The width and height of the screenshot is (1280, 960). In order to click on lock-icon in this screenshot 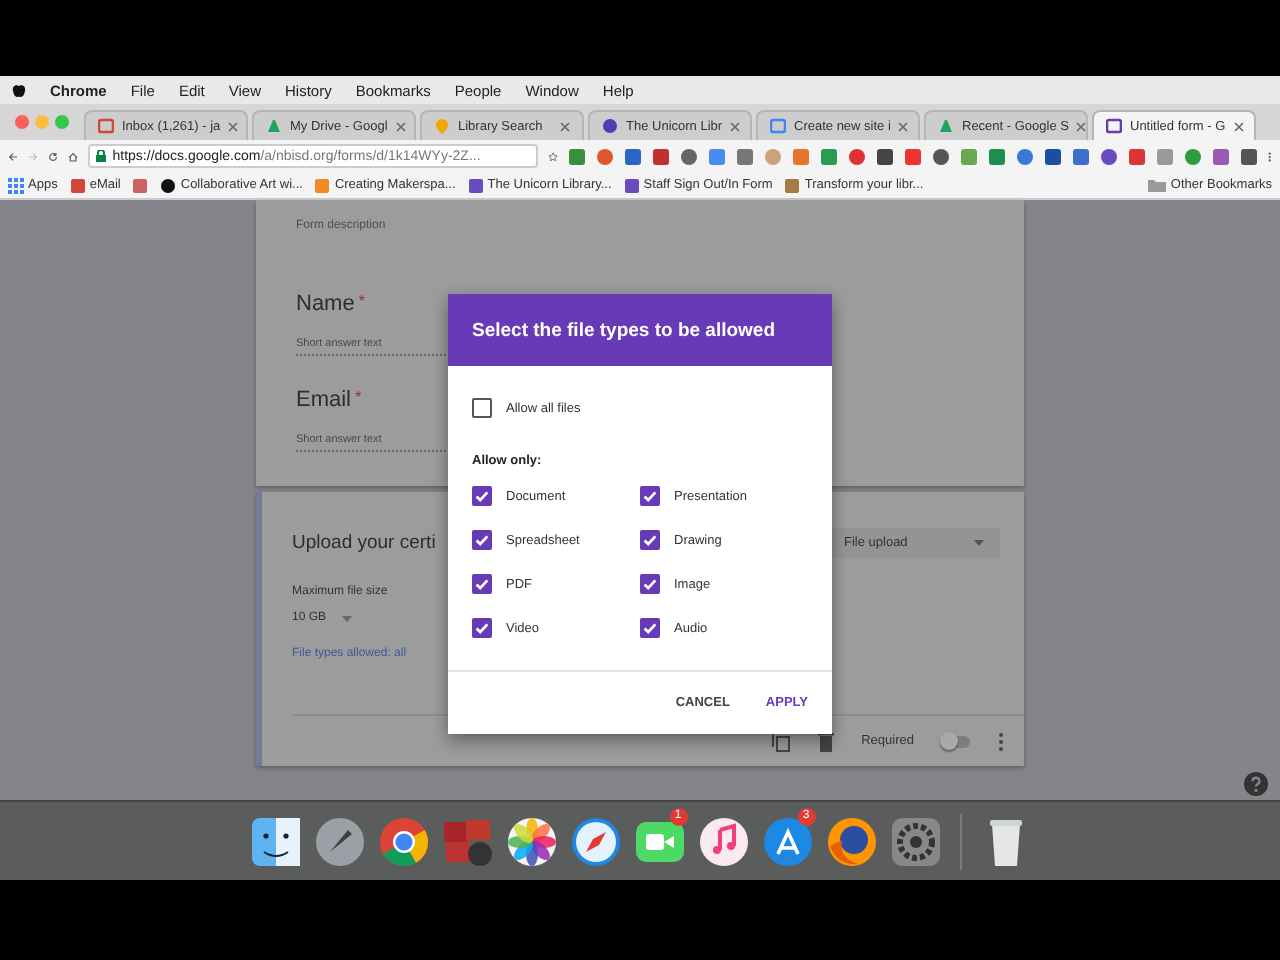, I will do `click(101, 156)`.